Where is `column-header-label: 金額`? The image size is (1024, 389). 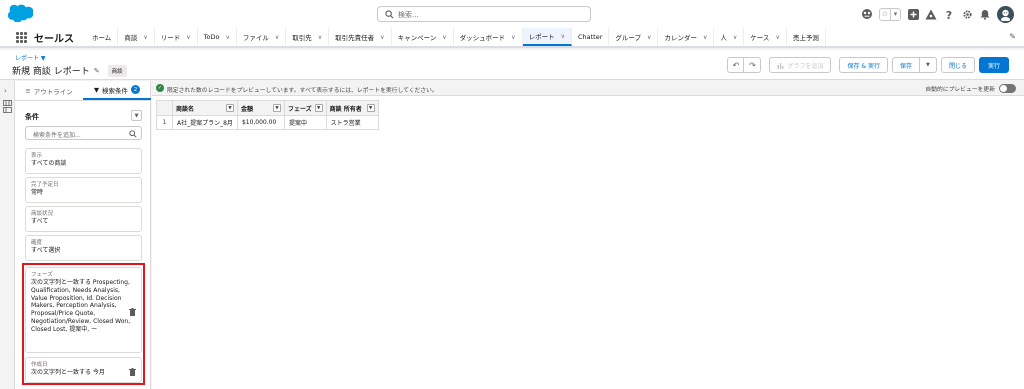 column-header-label: 金額 is located at coordinates (246, 109).